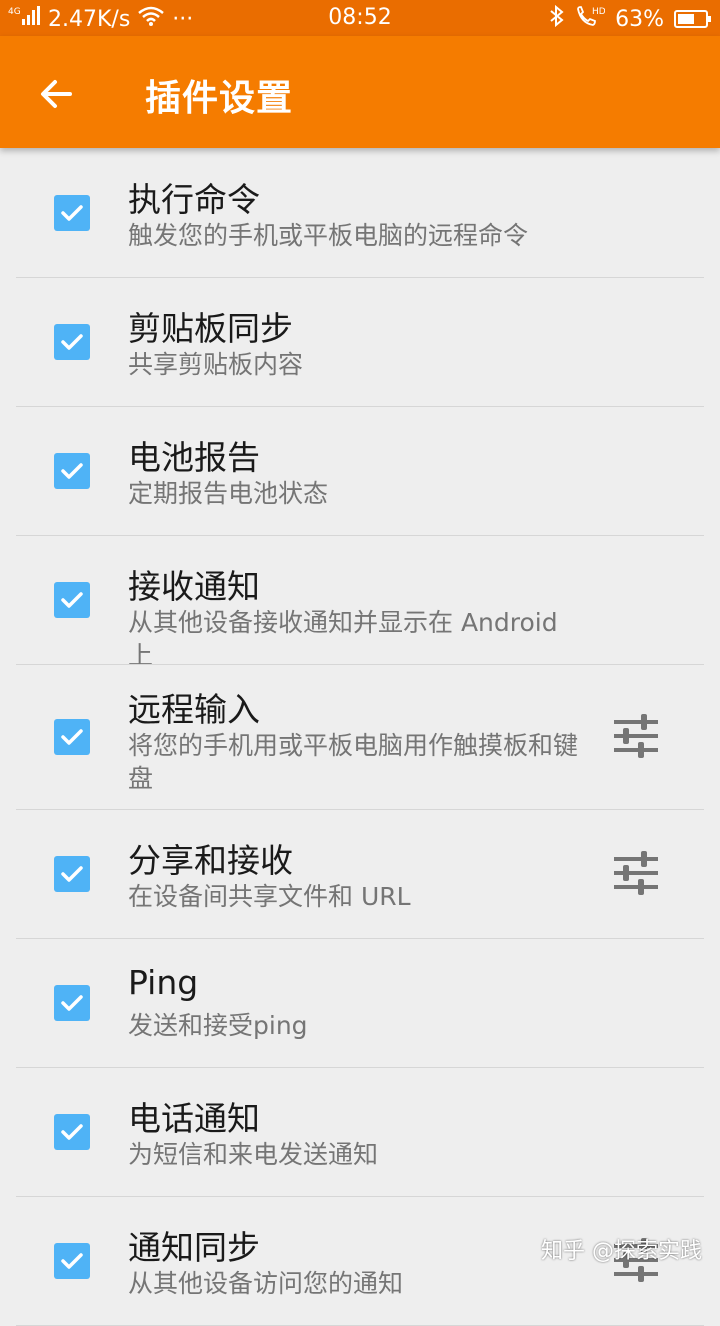  What do you see at coordinates (598, 12) in the screenshot?
I see `svg-text: HD` at bounding box center [598, 12].